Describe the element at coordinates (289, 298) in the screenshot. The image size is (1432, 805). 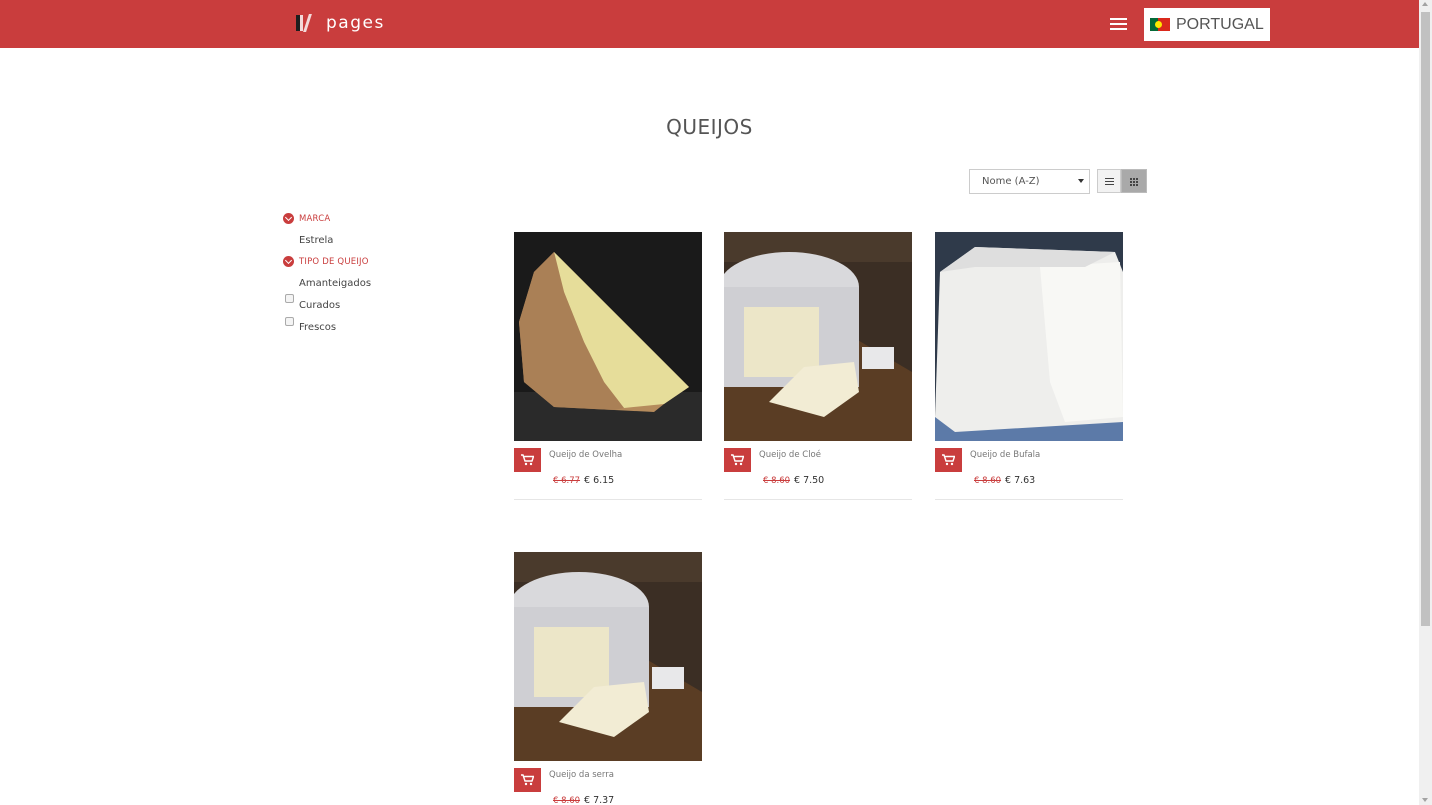
I see `filter-checkbox-curados` at that location.